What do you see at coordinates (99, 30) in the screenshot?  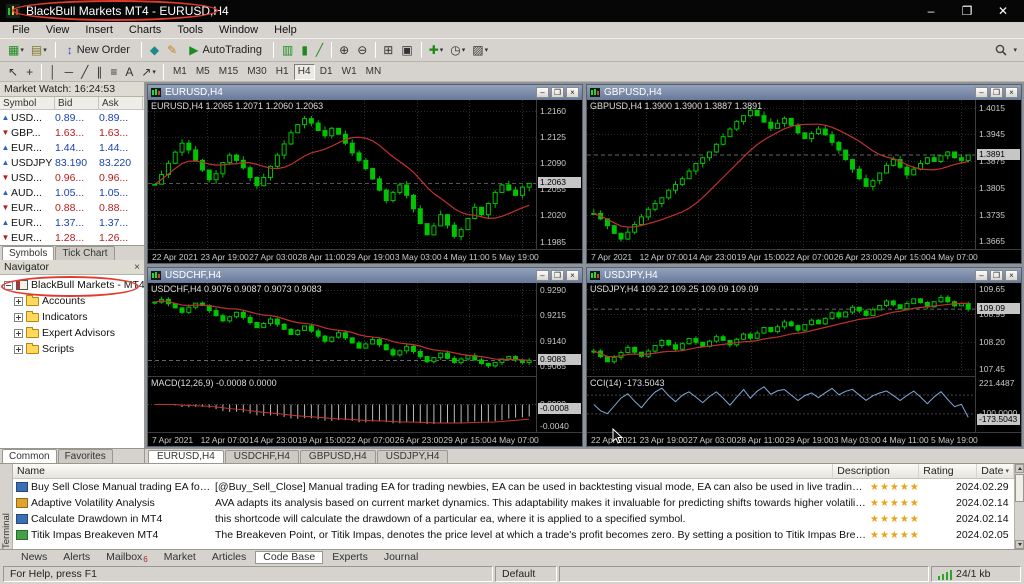 I see `menu-item: Insert` at bounding box center [99, 30].